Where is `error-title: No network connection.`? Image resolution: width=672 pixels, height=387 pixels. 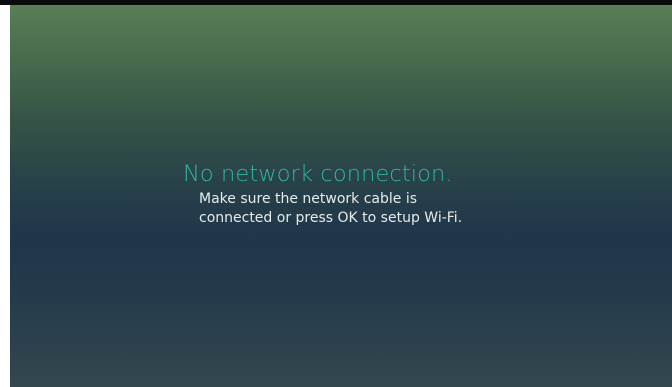 error-title: No network connection. is located at coordinates (318, 174).